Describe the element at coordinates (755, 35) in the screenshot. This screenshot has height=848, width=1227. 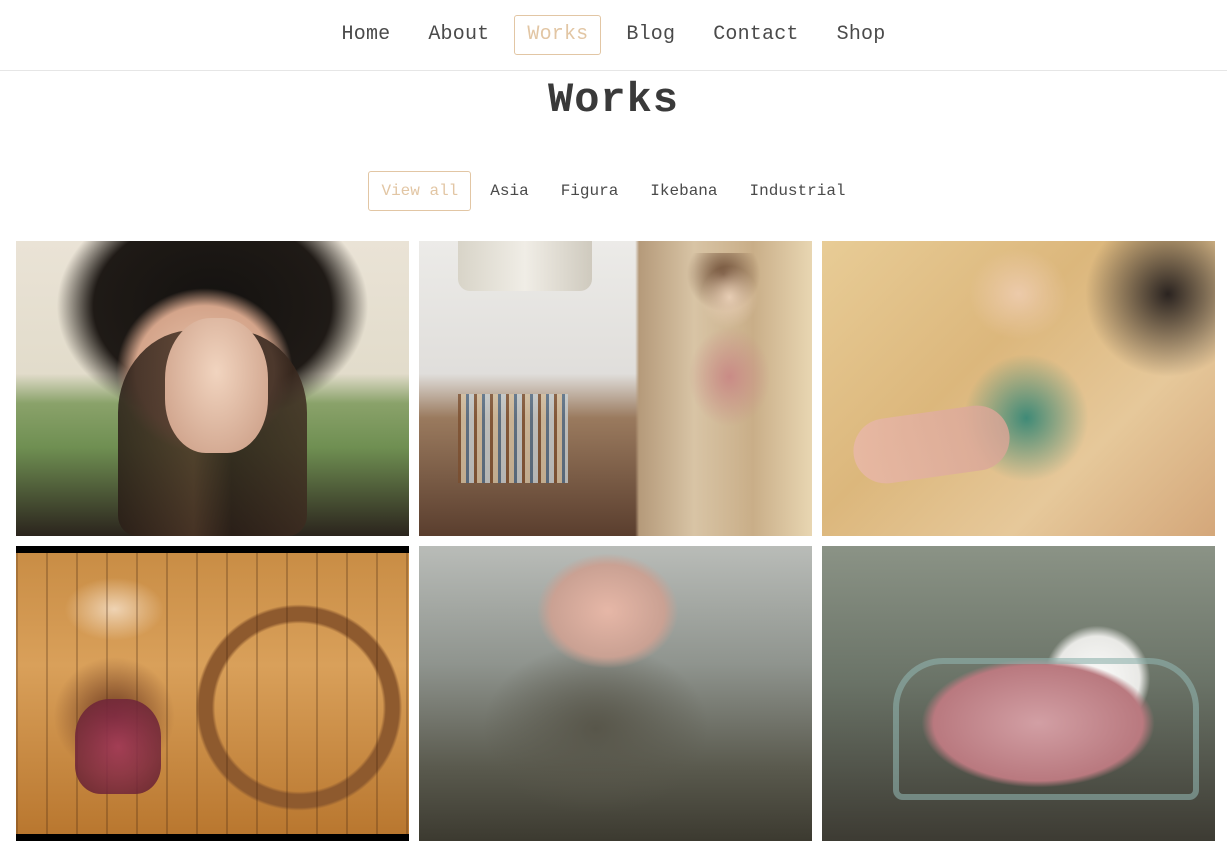
I see `nav-contact-link: Contact` at that location.